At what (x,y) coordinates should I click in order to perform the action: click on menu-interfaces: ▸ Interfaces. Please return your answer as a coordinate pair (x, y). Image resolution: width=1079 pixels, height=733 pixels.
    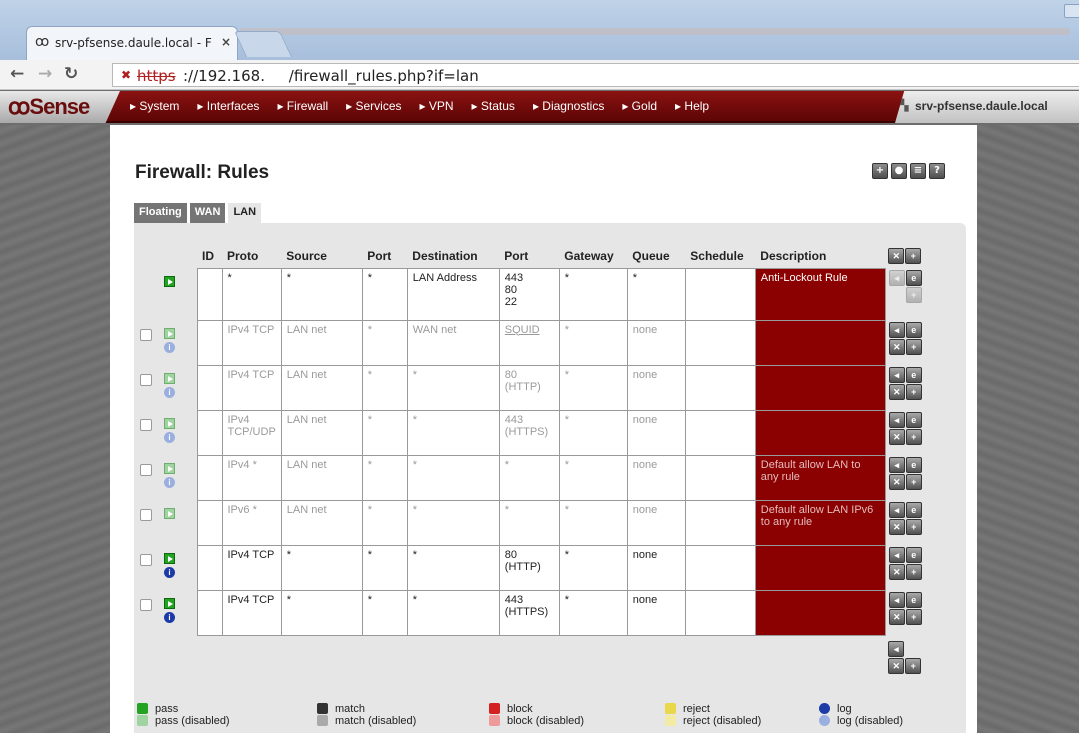
    Looking at the image, I should click on (228, 106).